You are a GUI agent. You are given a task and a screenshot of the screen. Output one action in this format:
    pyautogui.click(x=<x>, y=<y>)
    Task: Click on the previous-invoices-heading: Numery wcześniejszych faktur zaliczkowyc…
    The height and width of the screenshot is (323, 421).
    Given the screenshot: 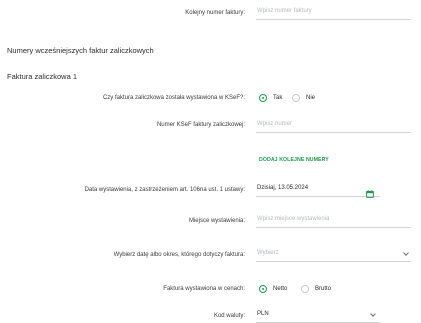 What is the action you would take?
    pyautogui.click(x=80, y=50)
    